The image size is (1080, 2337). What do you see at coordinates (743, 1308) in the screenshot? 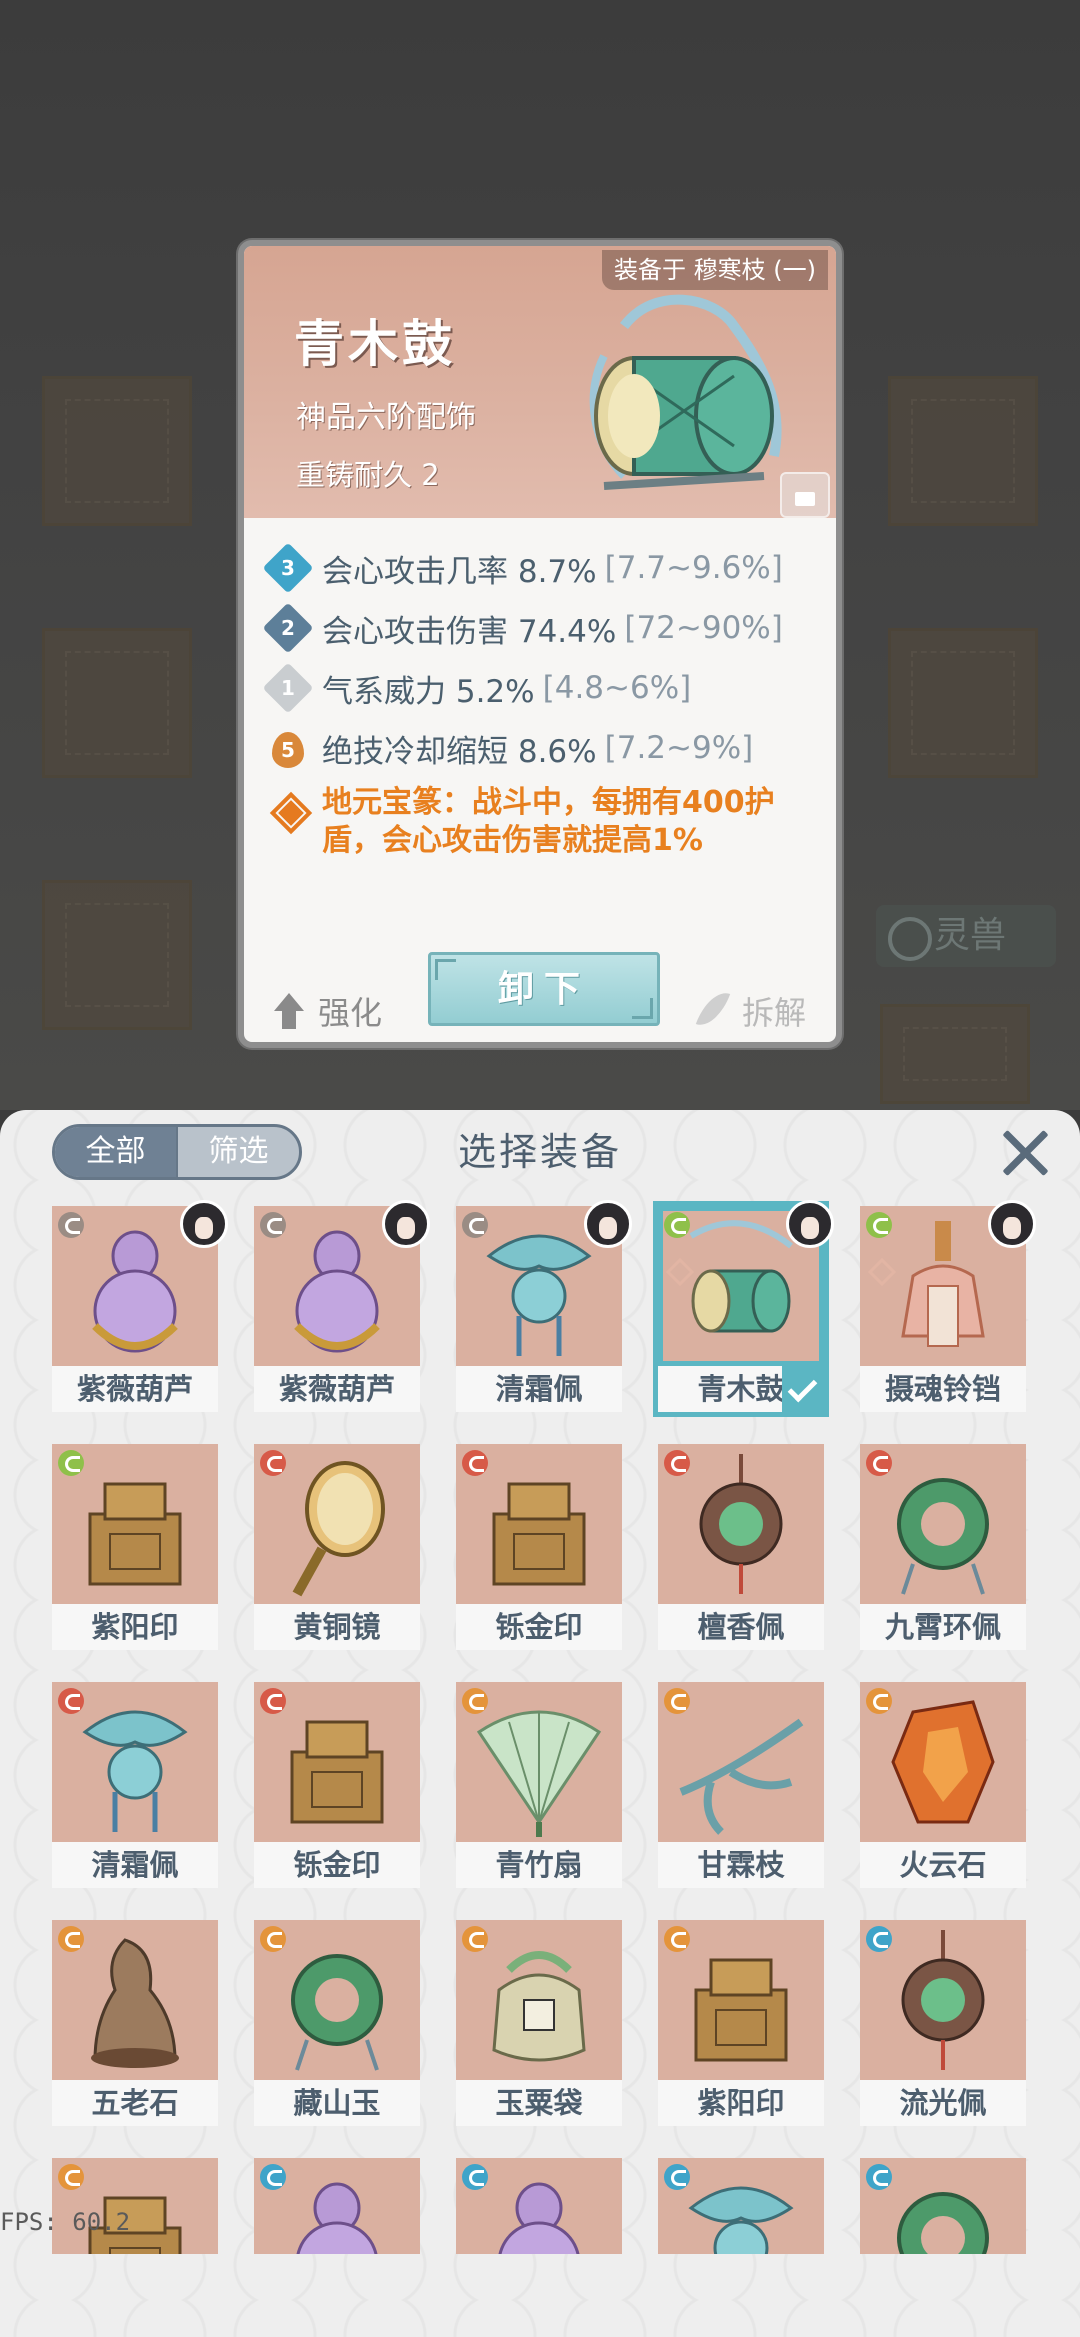
I see `equipment-item: 青木鼓` at bounding box center [743, 1308].